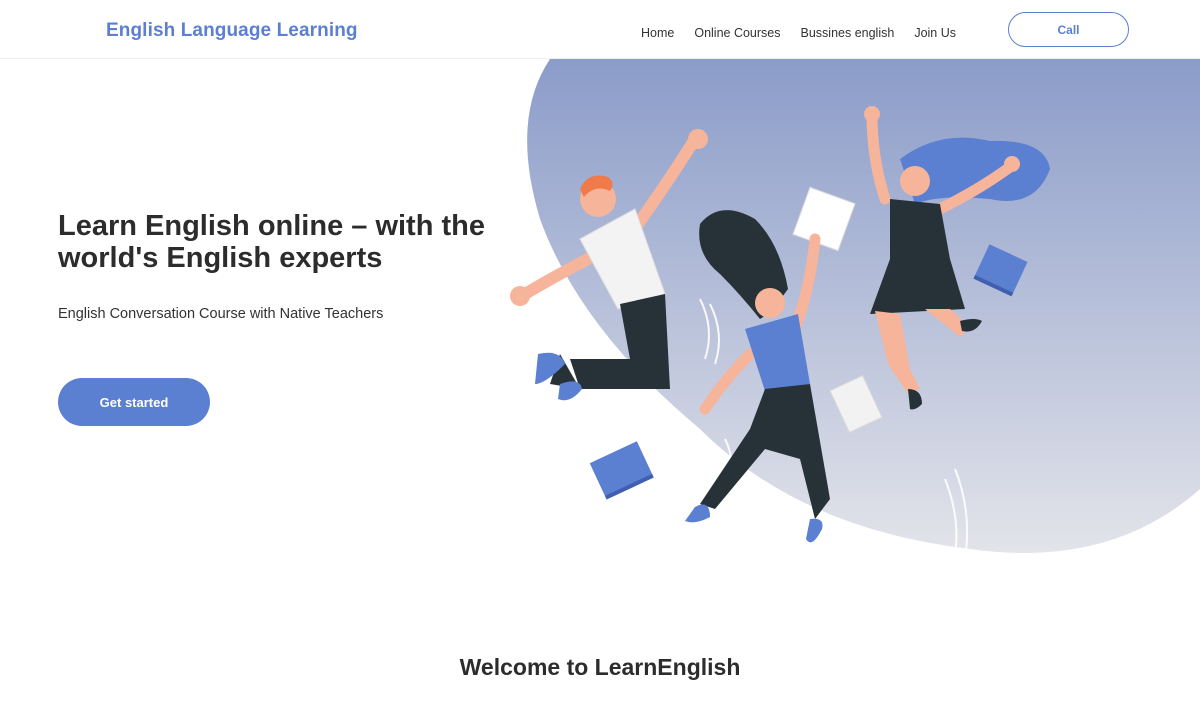 Image resolution: width=1200 pixels, height=710 pixels. What do you see at coordinates (935, 33) in the screenshot?
I see `nav-join-us: Join Us` at bounding box center [935, 33].